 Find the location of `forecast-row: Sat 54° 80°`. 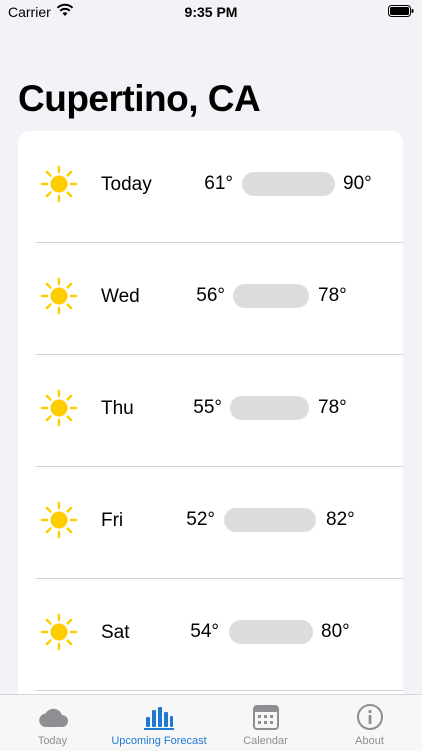

forecast-row: Sat 54° 80° is located at coordinates (210, 635).